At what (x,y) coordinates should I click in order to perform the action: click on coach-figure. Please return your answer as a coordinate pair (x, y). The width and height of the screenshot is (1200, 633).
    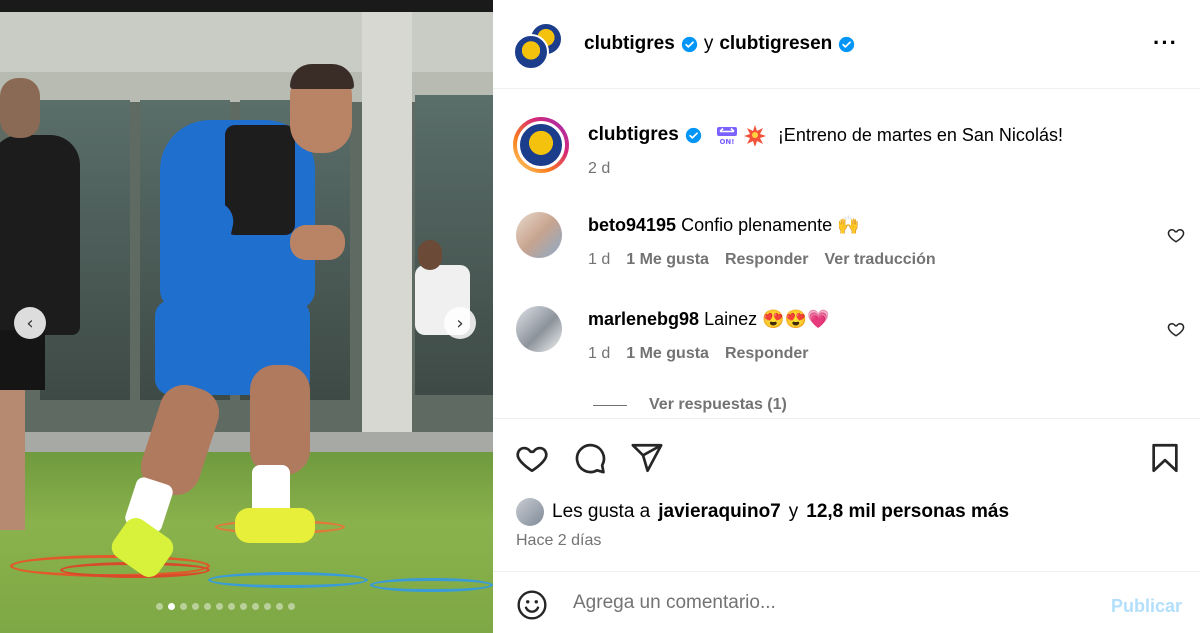
    Looking at the image, I should click on (40, 235).